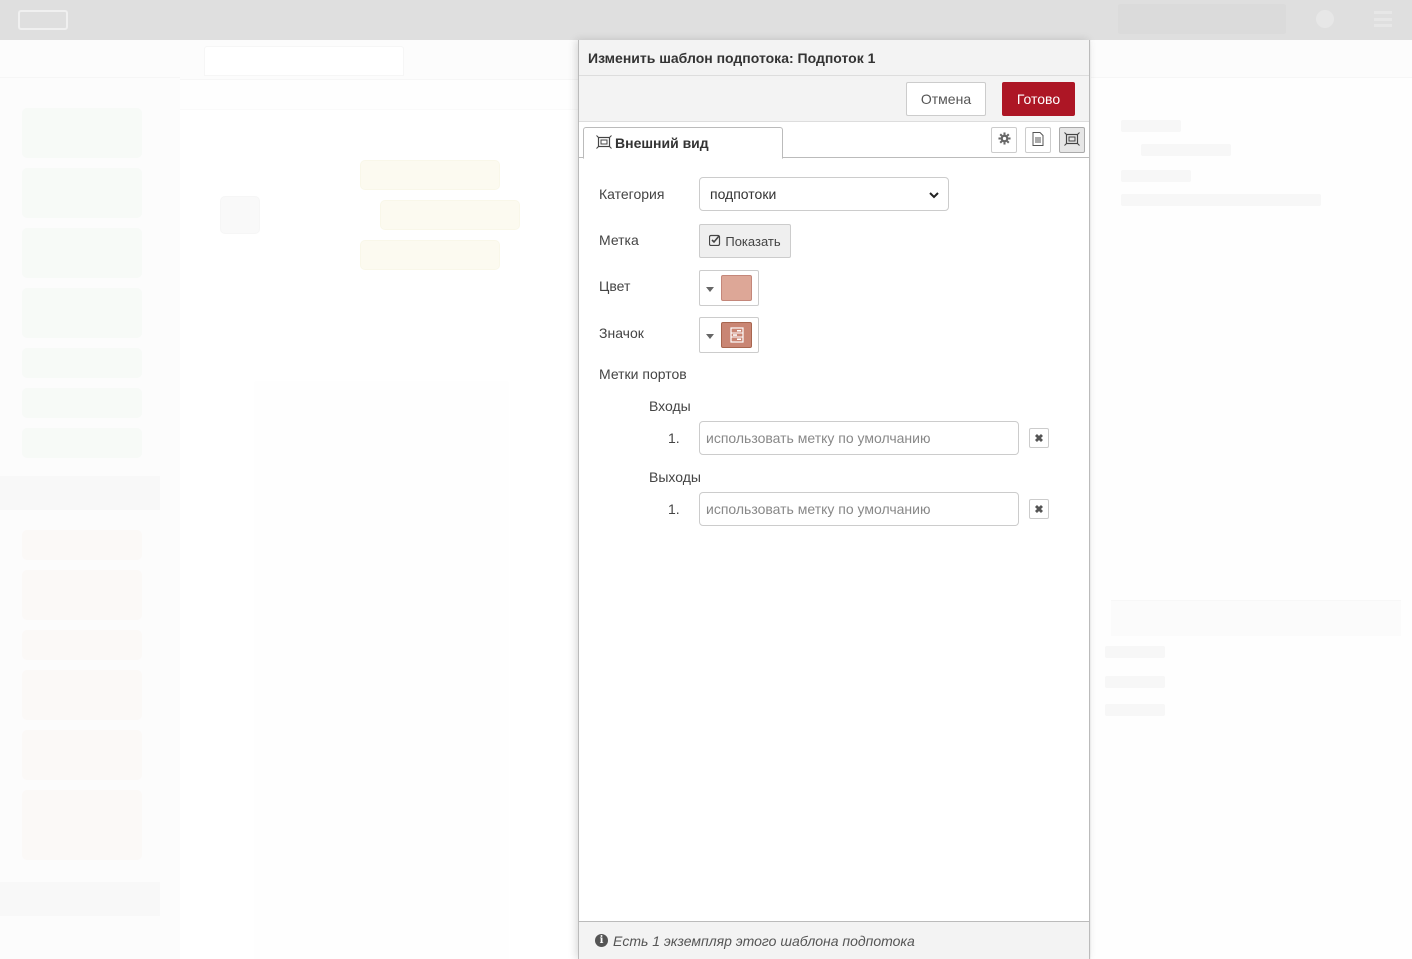 Image resolution: width=1412 pixels, height=959 pixels. Describe the element at coordinates (764, 940) in the screenshot. I see `instance-info-text: Есть 1 экземпляр этого шаблона подпотока` at that location.